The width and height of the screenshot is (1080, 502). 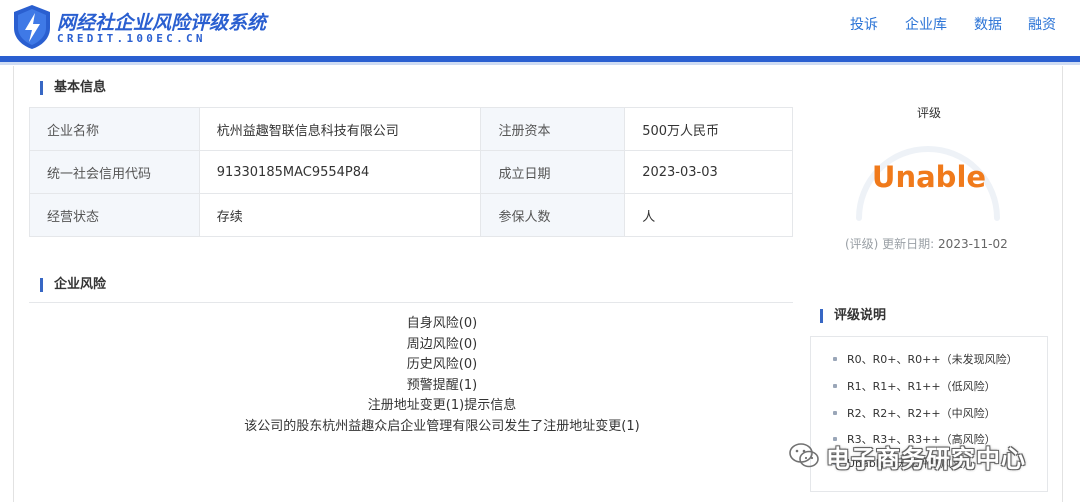 What do you see at coordinates (32, 27) in the screenshot?
I see `shield-logo-icon` at bounding box center [32, 27].